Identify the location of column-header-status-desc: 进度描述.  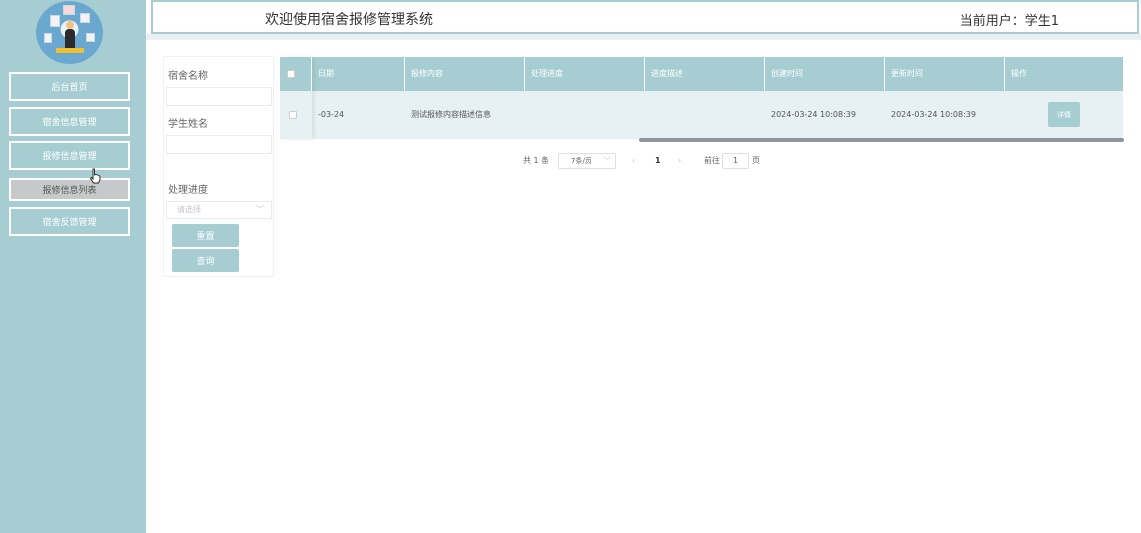
(705, 74).